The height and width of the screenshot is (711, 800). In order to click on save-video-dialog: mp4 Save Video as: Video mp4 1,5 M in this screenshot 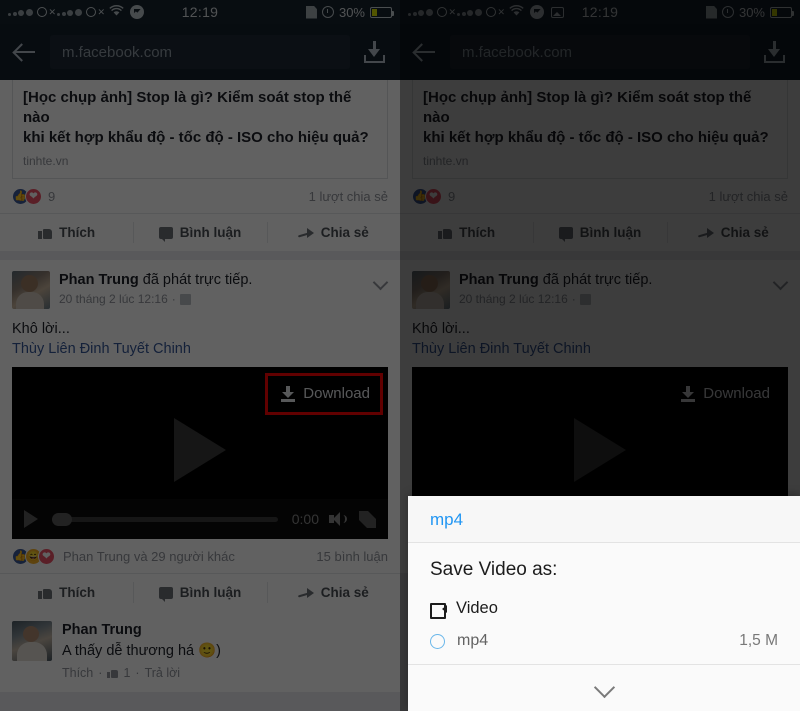, I will do `click(604, 603)`.